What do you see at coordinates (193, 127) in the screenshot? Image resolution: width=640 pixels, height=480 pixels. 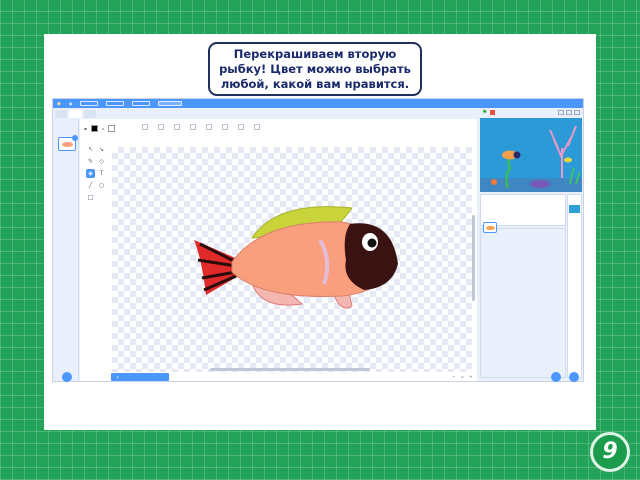 I see `backward-icon` at bounding box center [193, 127].